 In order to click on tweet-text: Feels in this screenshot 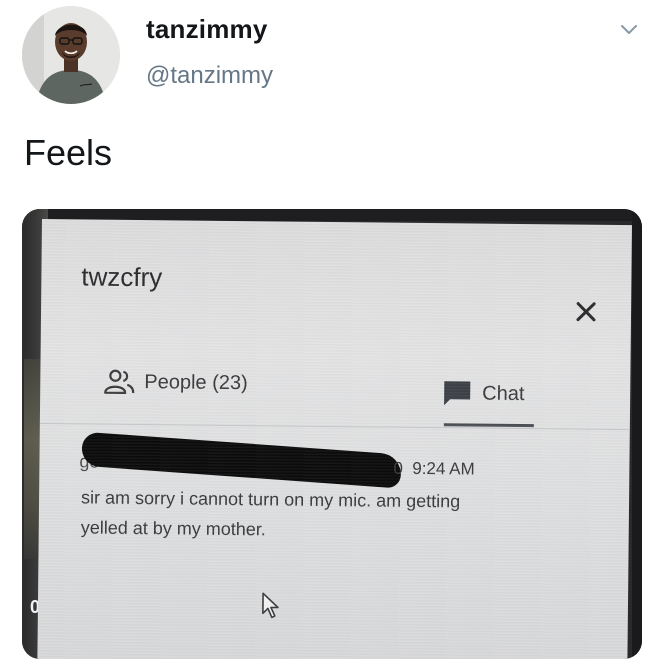, I will do `click(68, 152)`.